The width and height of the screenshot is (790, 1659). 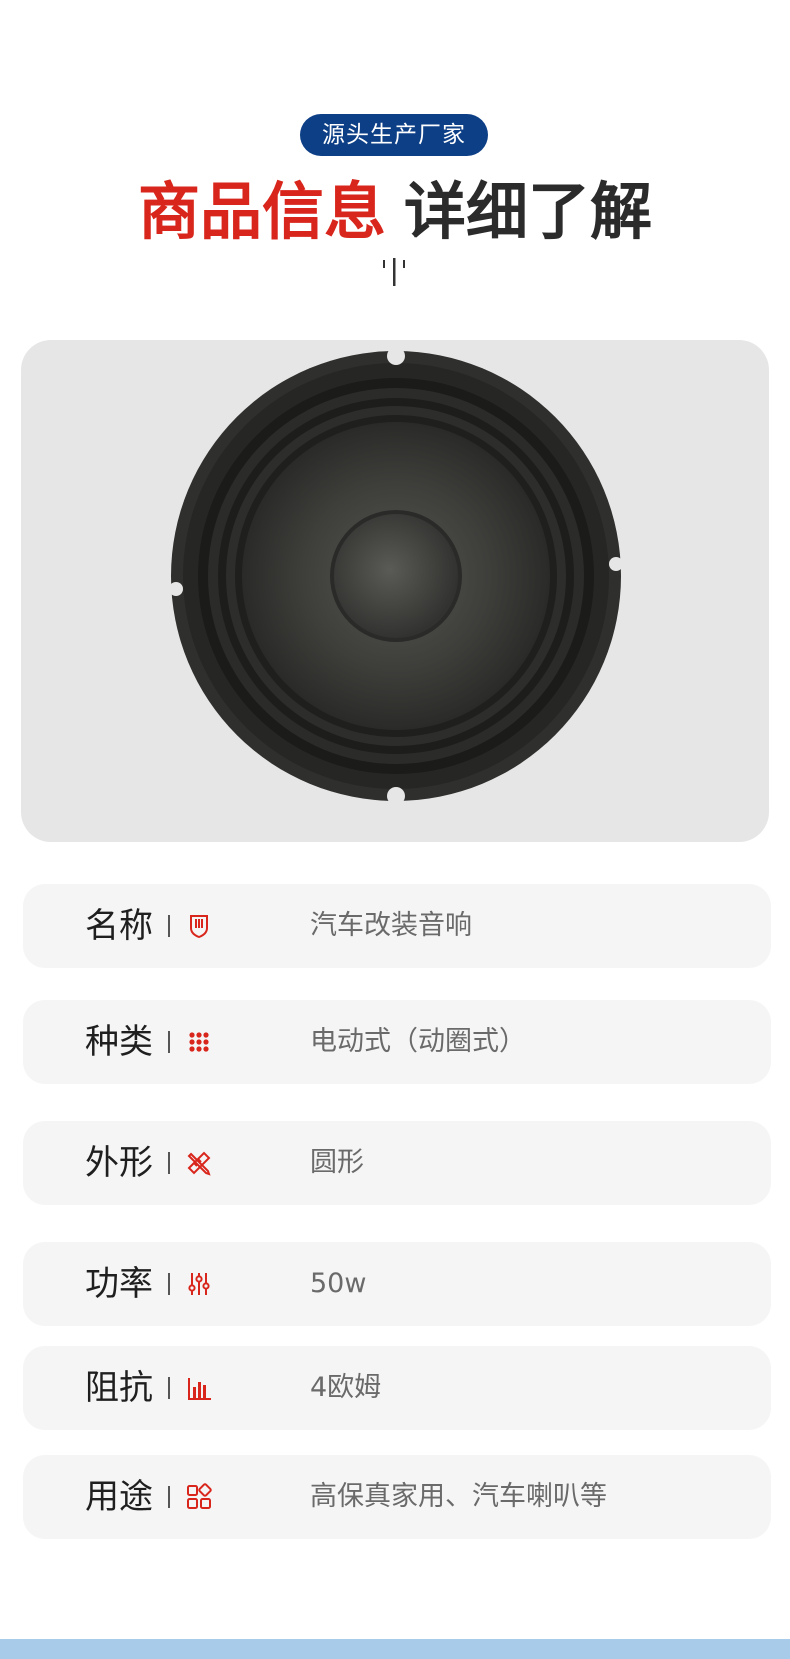 I want to click on divider-tick-icon, so click(x=394, y=272).